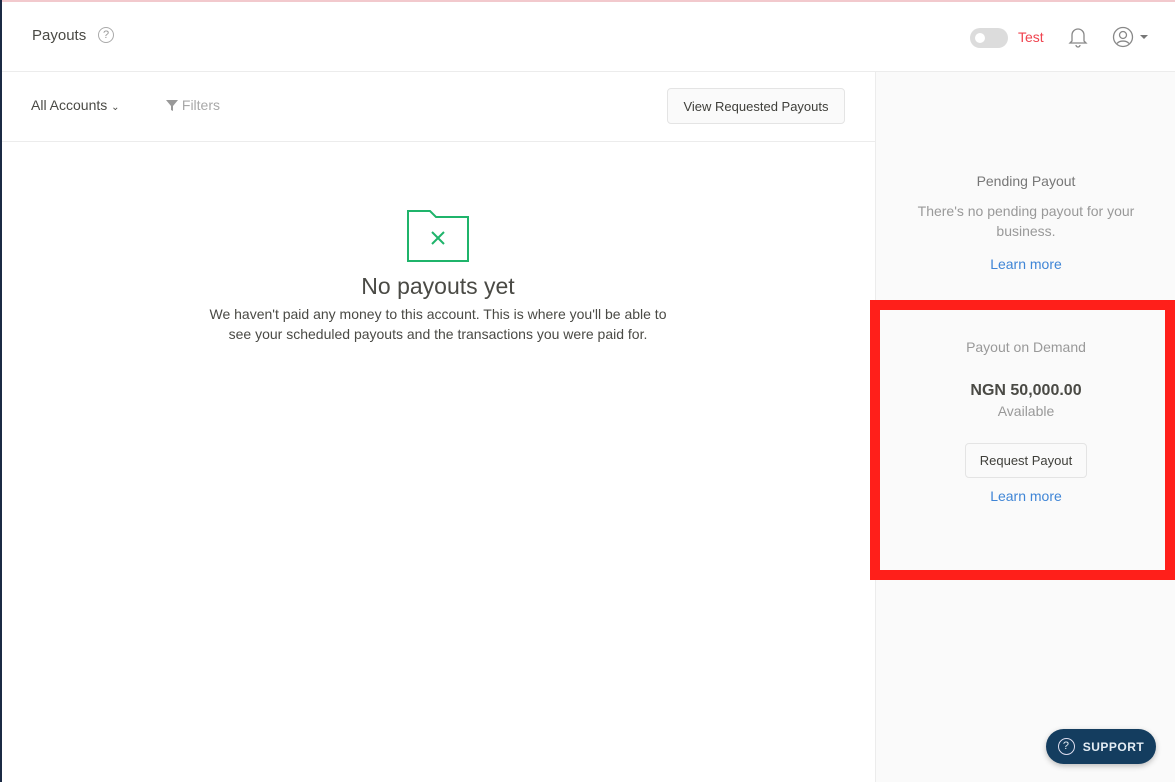  What do you see at coordinates (438, 236) in the screenshot?
I see `empty-folder-icon` at bounding box center [438, 236].